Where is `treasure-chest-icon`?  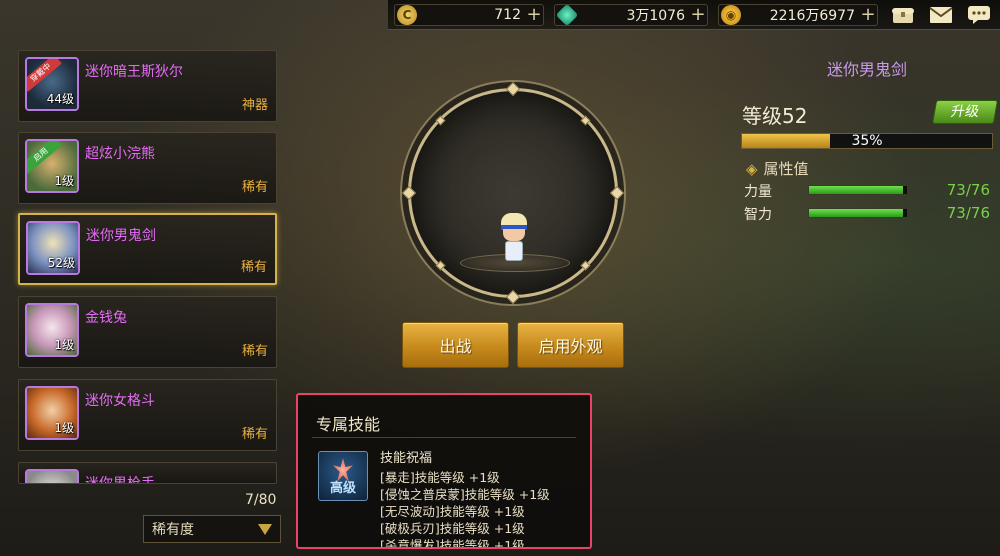
treasure-chest-icon is located at coordinates (903, 15).